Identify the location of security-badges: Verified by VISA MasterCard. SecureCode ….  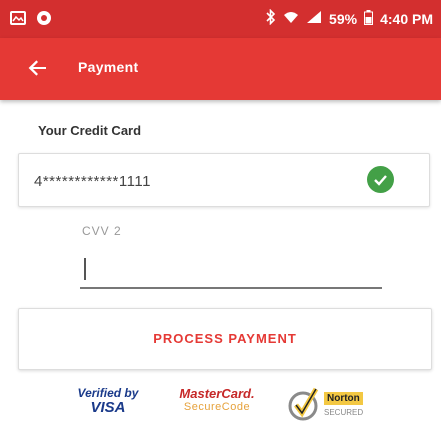
(220, 407).